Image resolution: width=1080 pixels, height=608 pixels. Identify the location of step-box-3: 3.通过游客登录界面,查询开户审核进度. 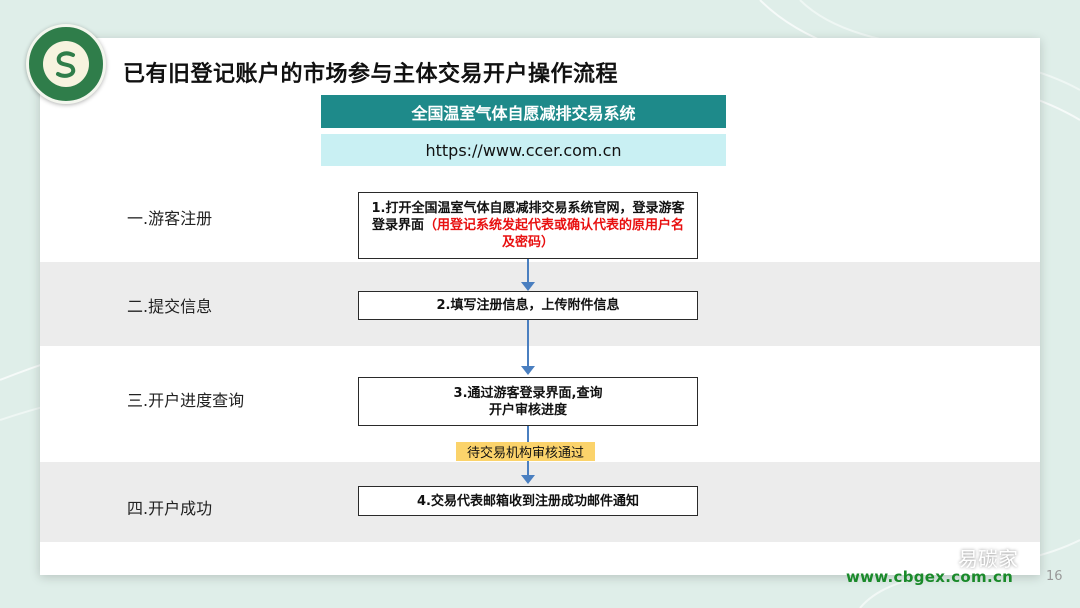
(528, 401).